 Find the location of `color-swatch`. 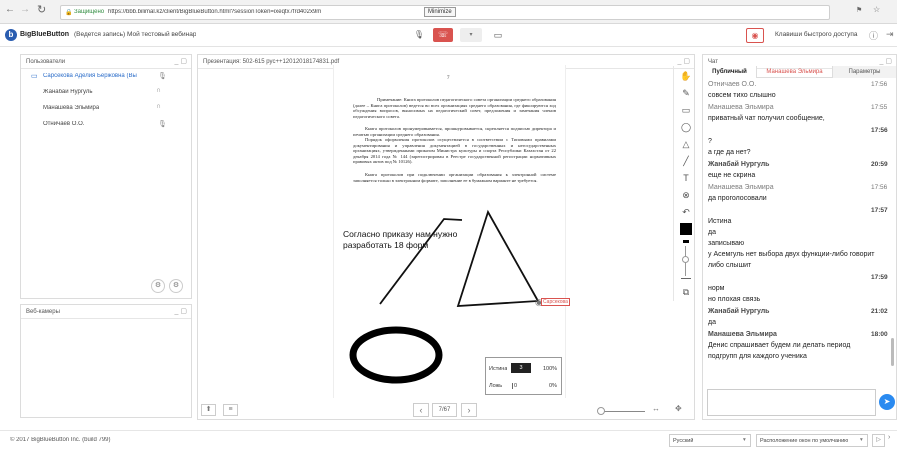

color-swatch is located at coordinates (686, 229).